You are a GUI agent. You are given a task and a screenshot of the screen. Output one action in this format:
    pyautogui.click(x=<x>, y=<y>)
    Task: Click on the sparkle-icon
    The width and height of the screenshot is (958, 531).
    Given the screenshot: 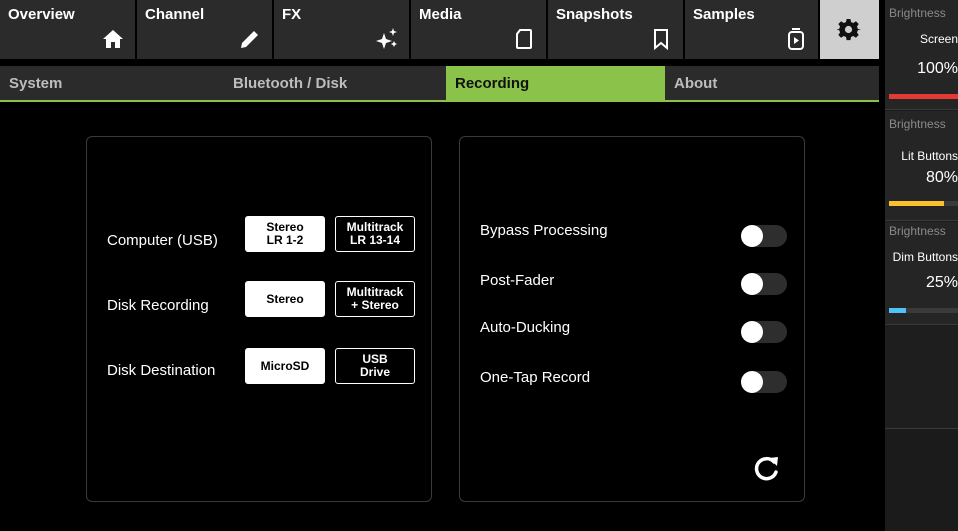 What is the action you would take?
    pyautogui.click(x=386, y=38)
    